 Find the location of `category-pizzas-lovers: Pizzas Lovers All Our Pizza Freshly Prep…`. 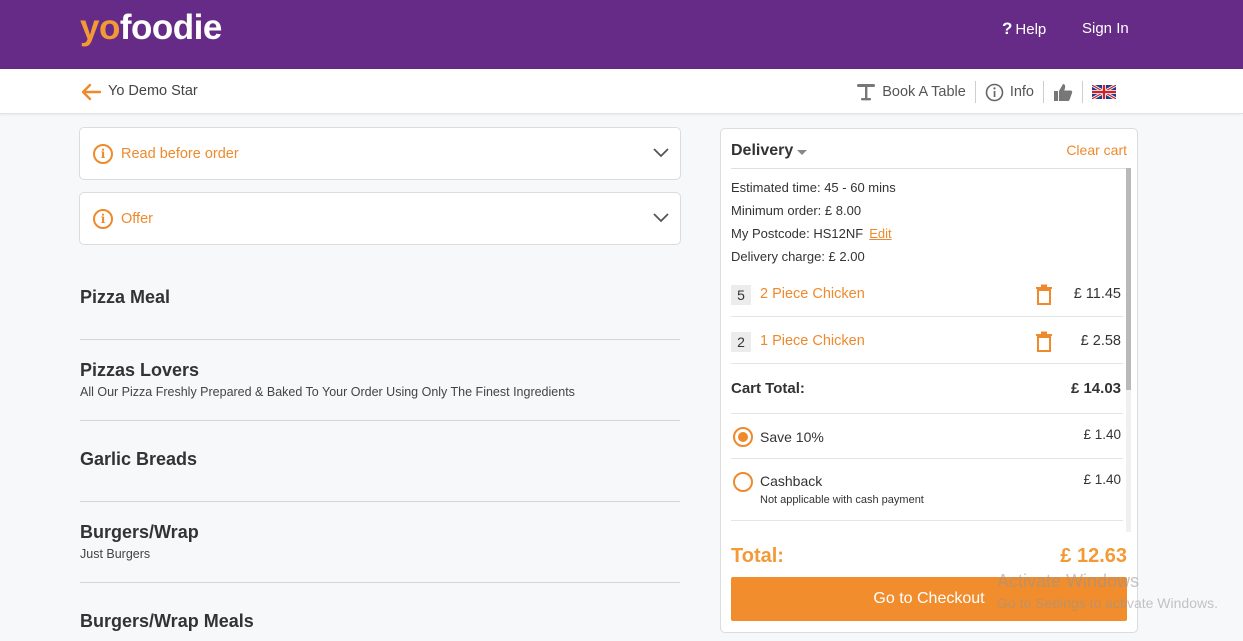

category-pizzas-lovers: Pizzas Lovers All Our Pizza Freshly Prep… is located at coordinates (380, 379).